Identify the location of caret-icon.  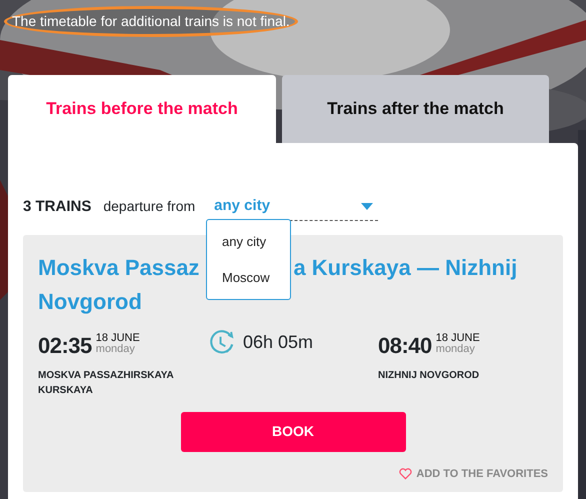
(367, 206).